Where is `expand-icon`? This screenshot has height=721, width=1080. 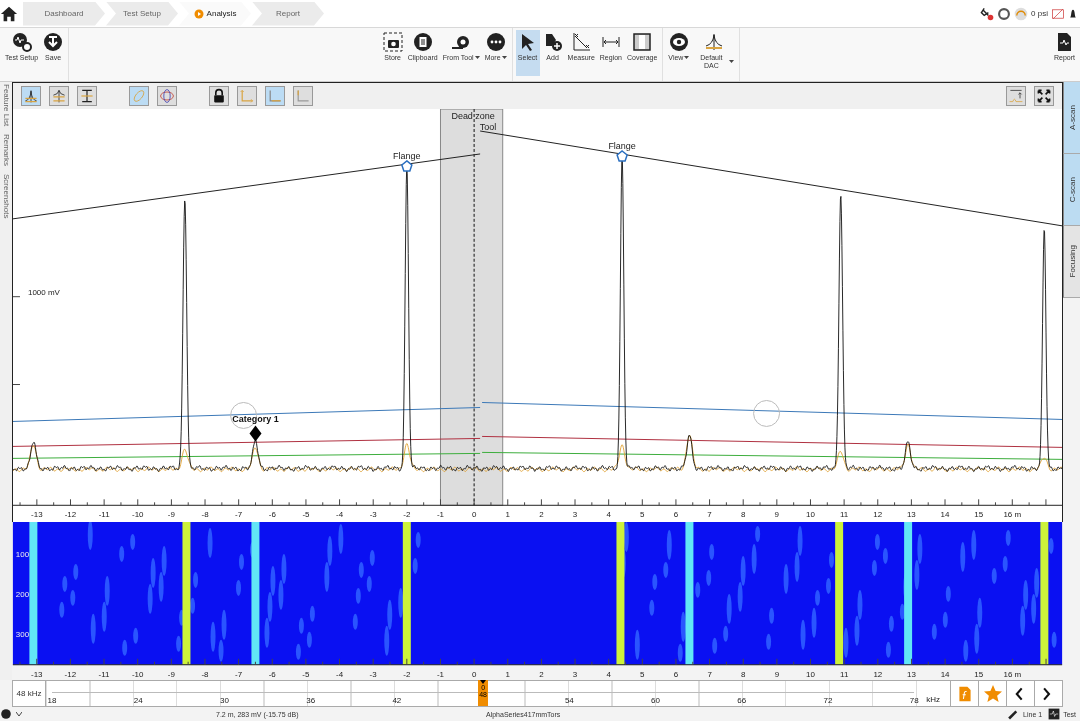
expand-icon is located at coordinates (1044, 95).